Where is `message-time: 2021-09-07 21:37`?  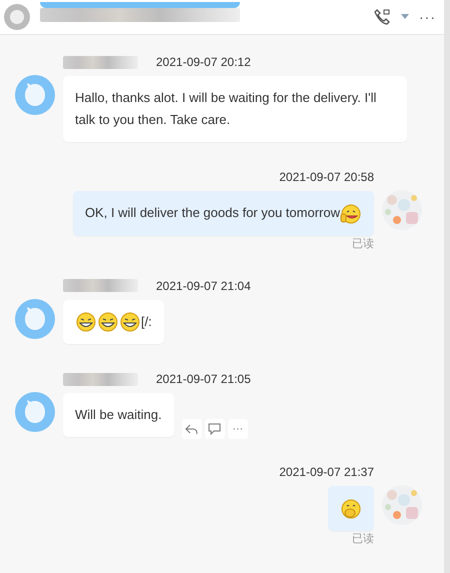 message-time: 2021-09-07 21:37 is located at coordinates (326, 472).